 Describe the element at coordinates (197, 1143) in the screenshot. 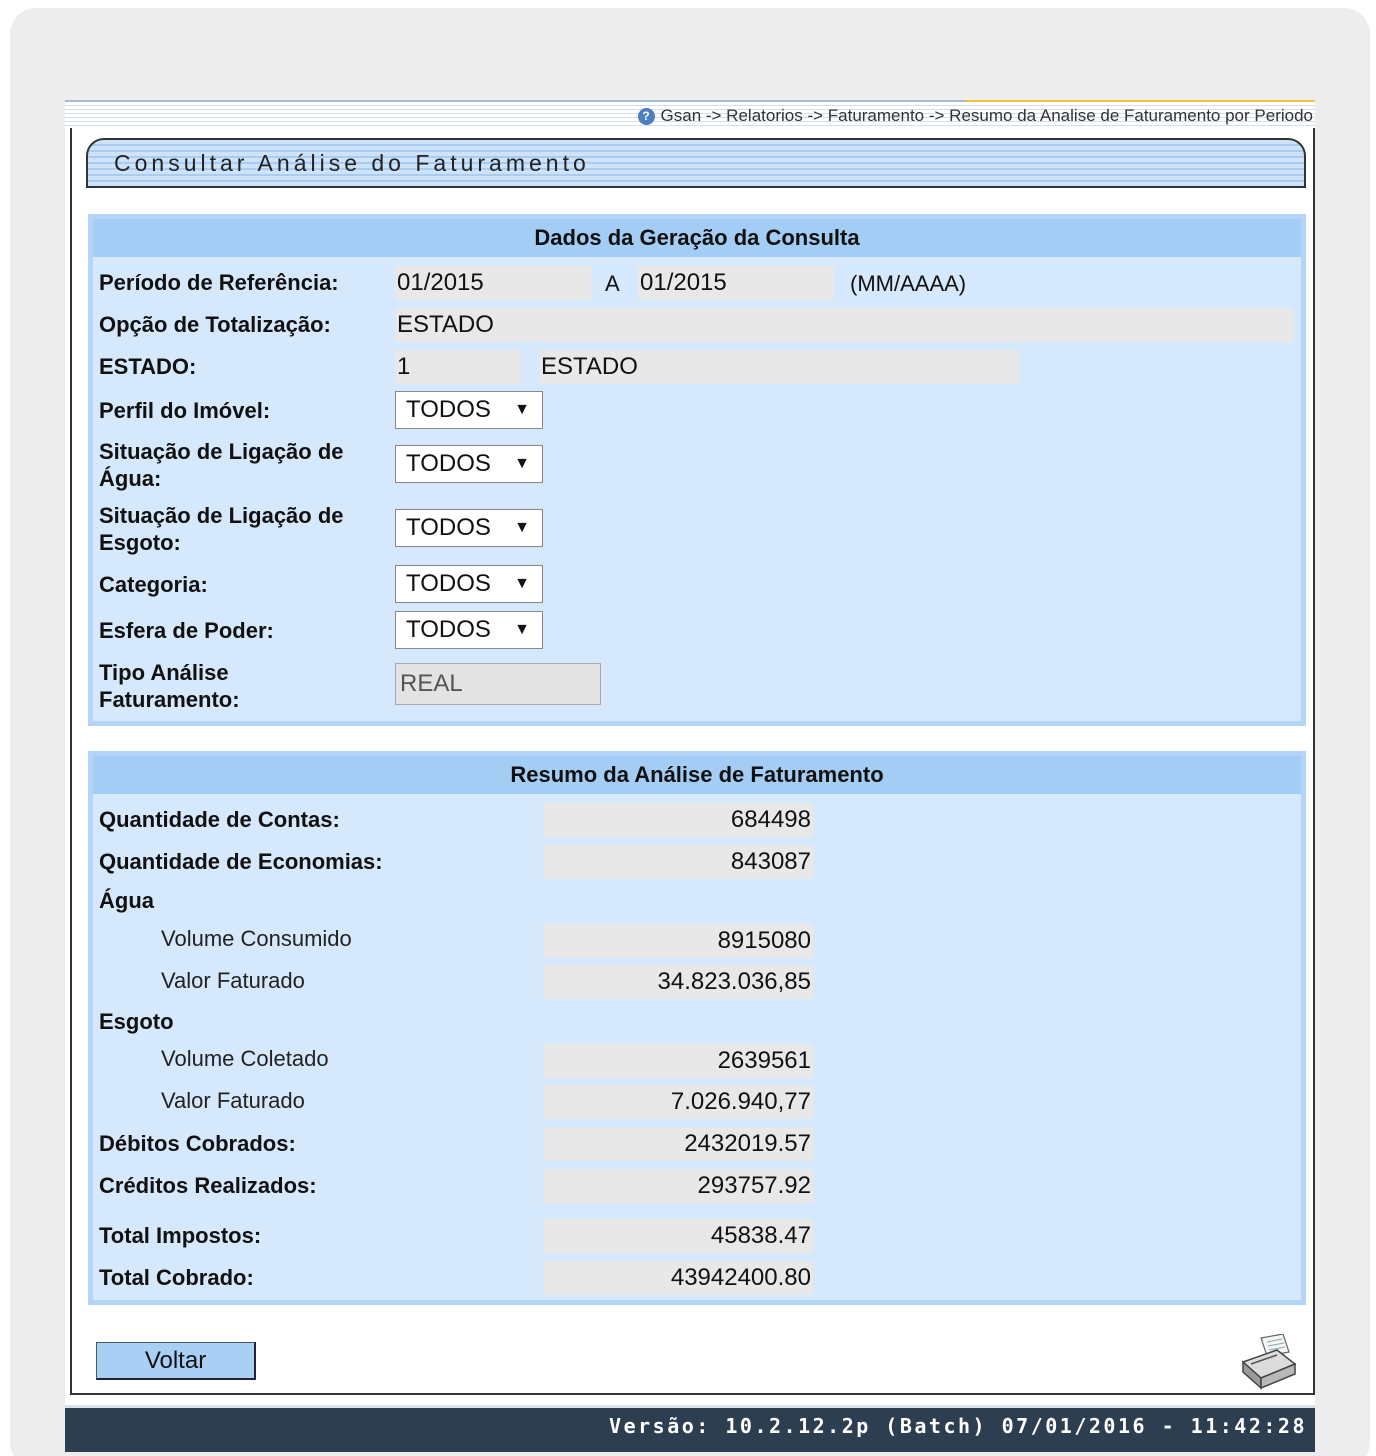

I see `debitos-label: Débitos Cobrados:` at that location.